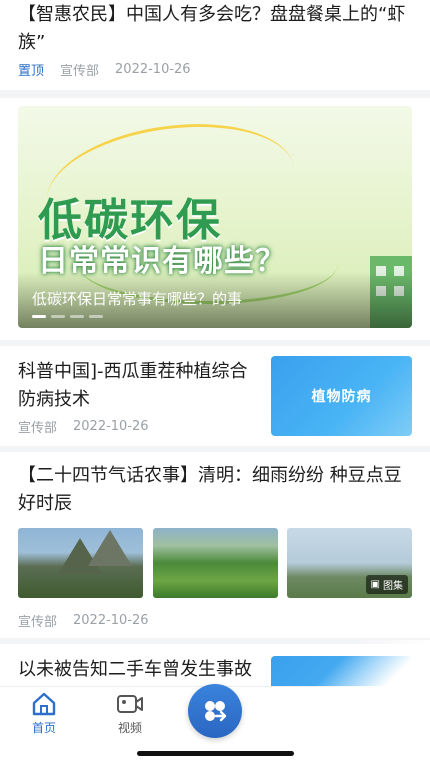 The height and width of the screenshot is (765, 430). I want to click on pinned-badge: 置顶, so click(31, 71).